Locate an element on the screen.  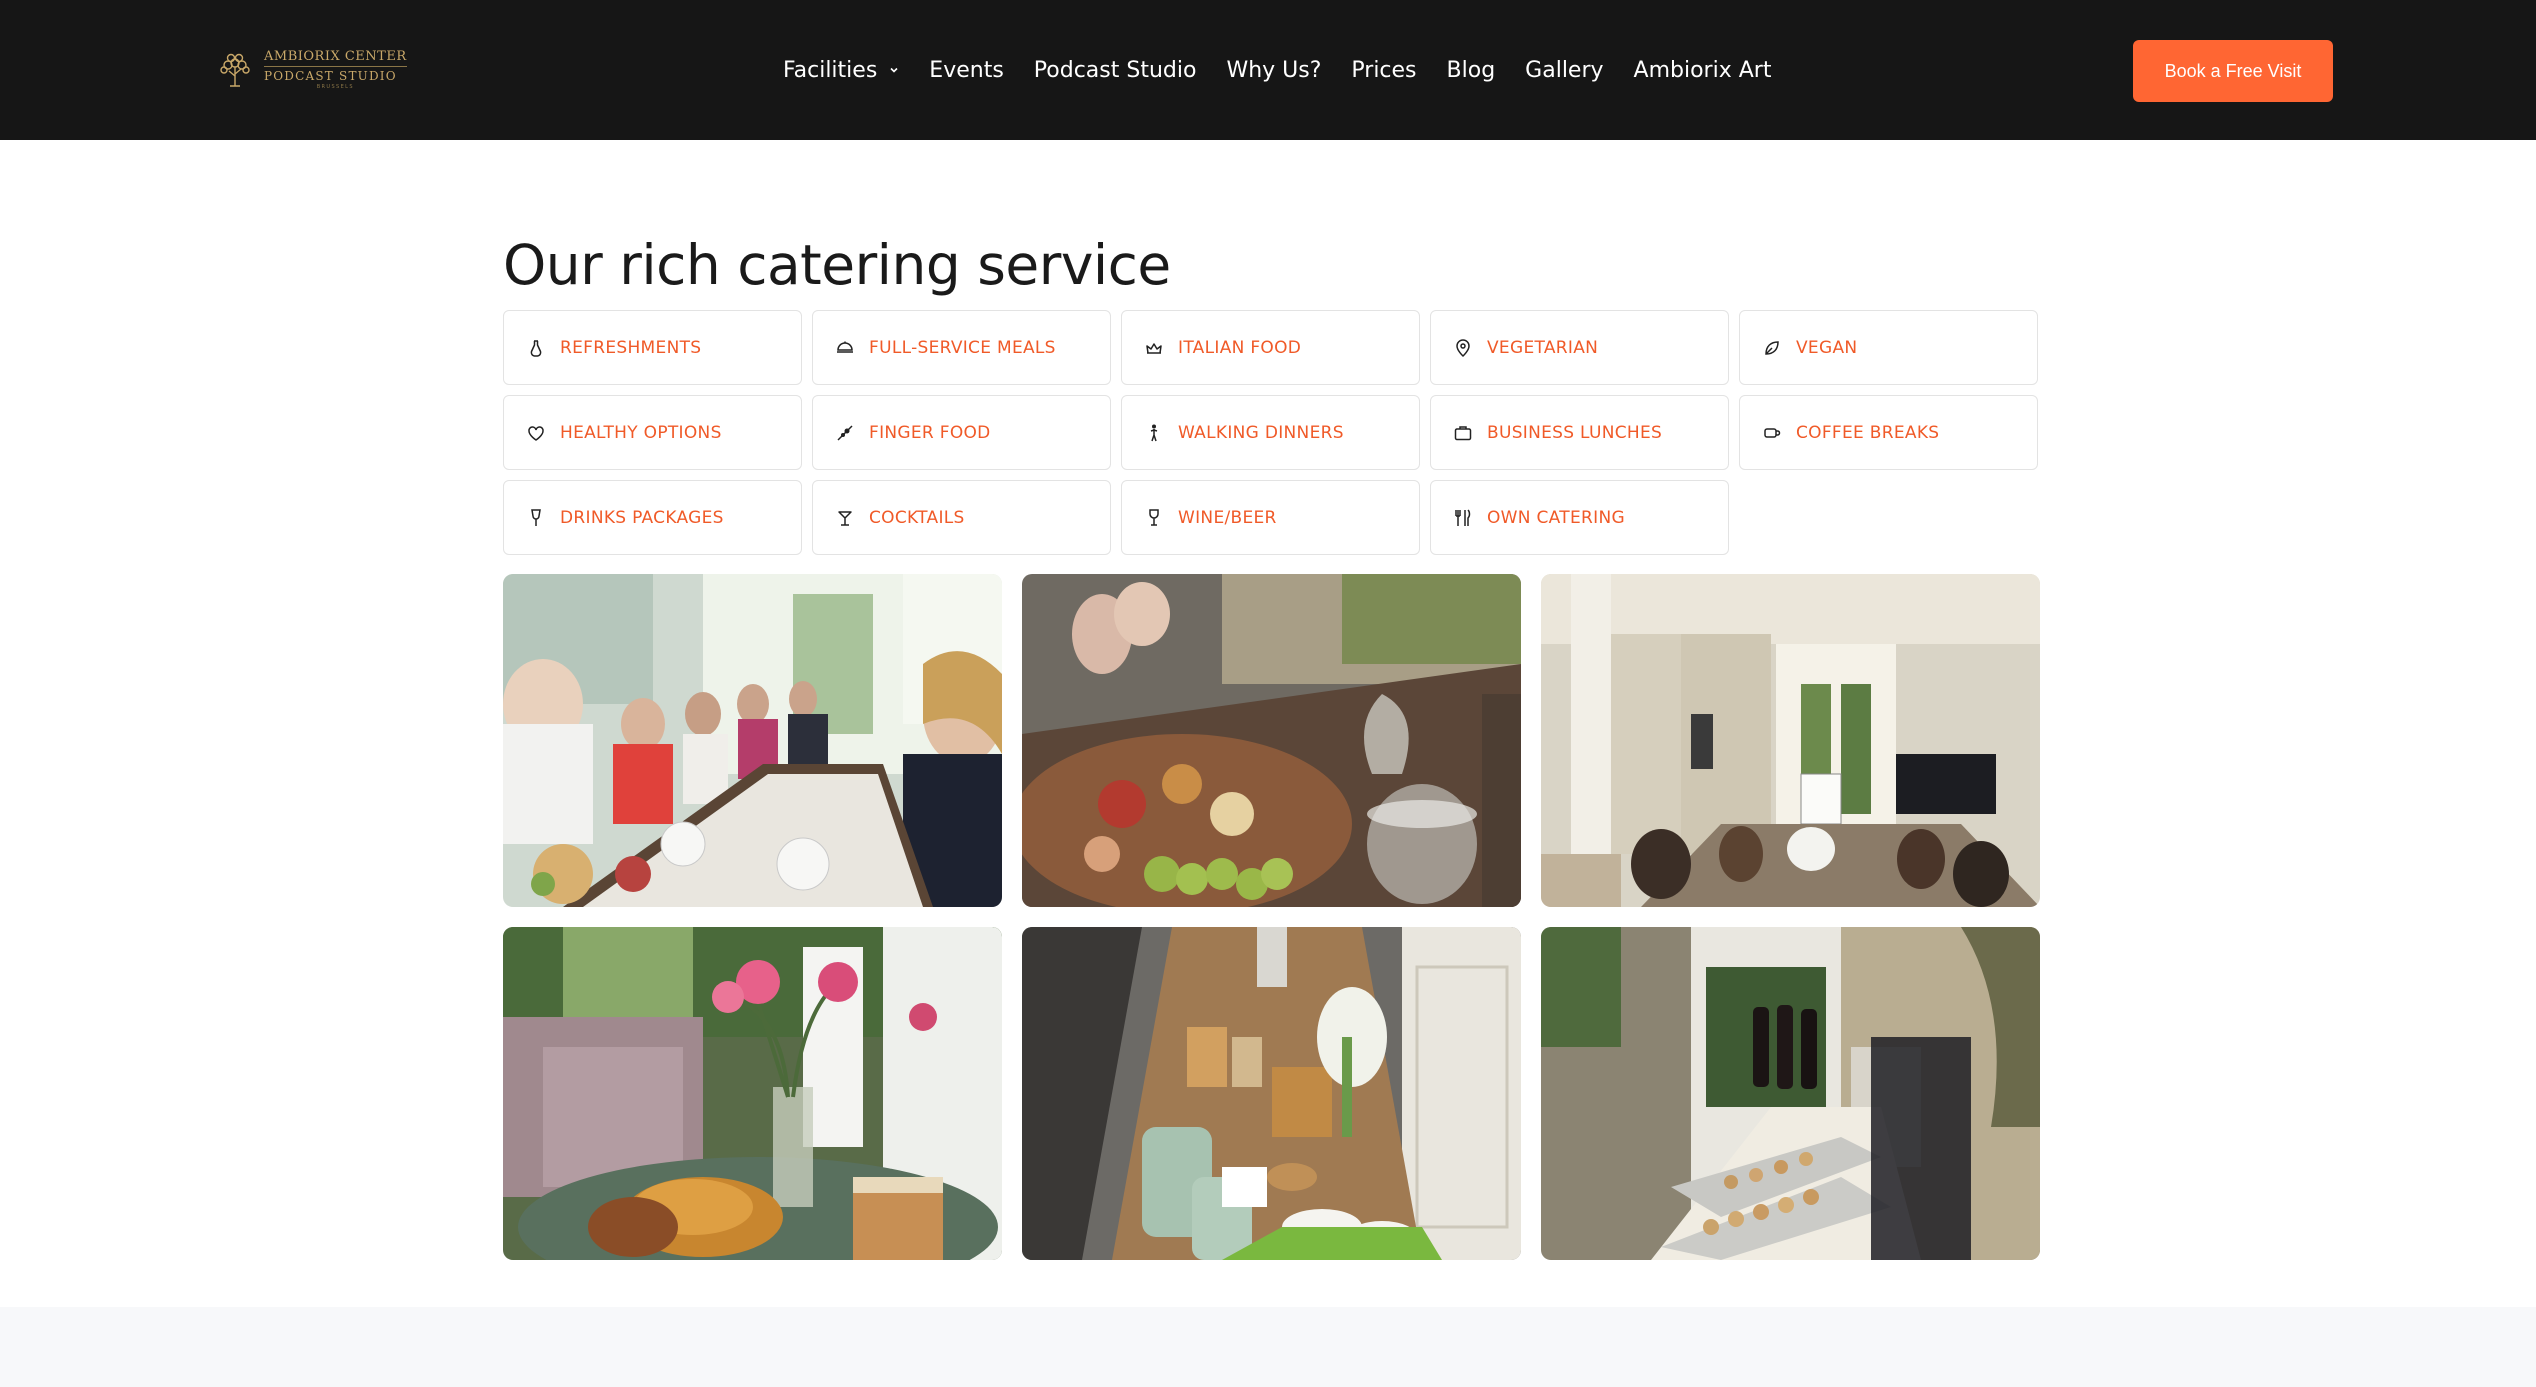
glass-icon is located at coordinates (536, 517).